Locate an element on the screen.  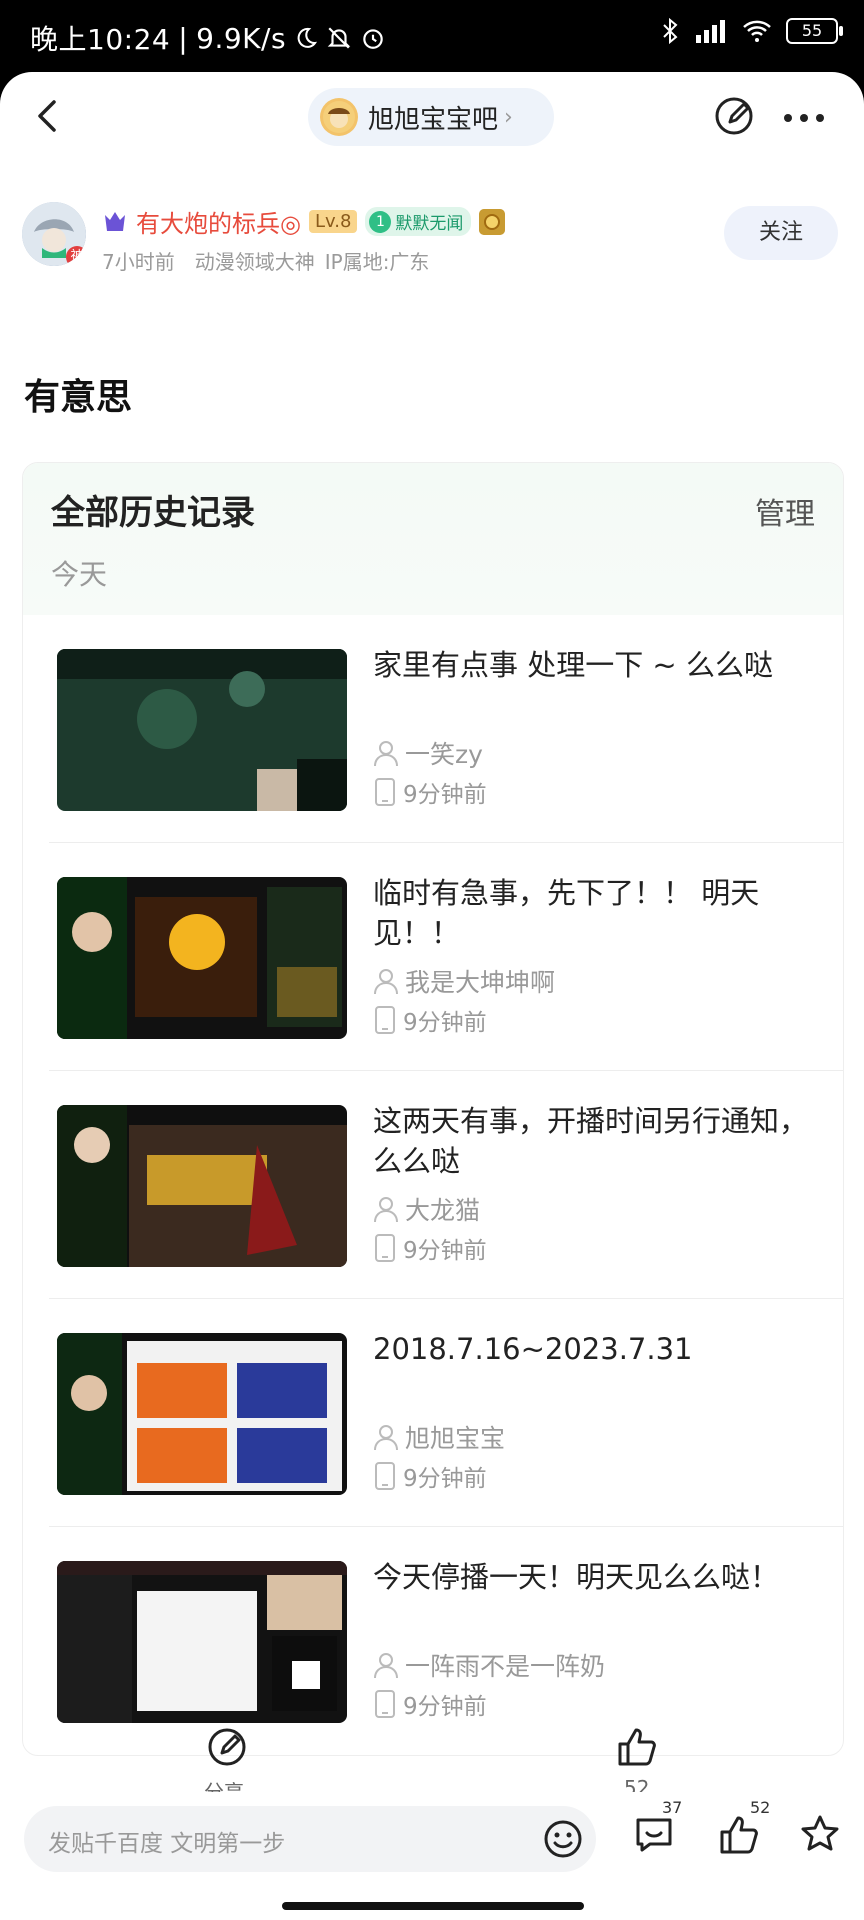
edit-icon is located at coordinates (734, 116).